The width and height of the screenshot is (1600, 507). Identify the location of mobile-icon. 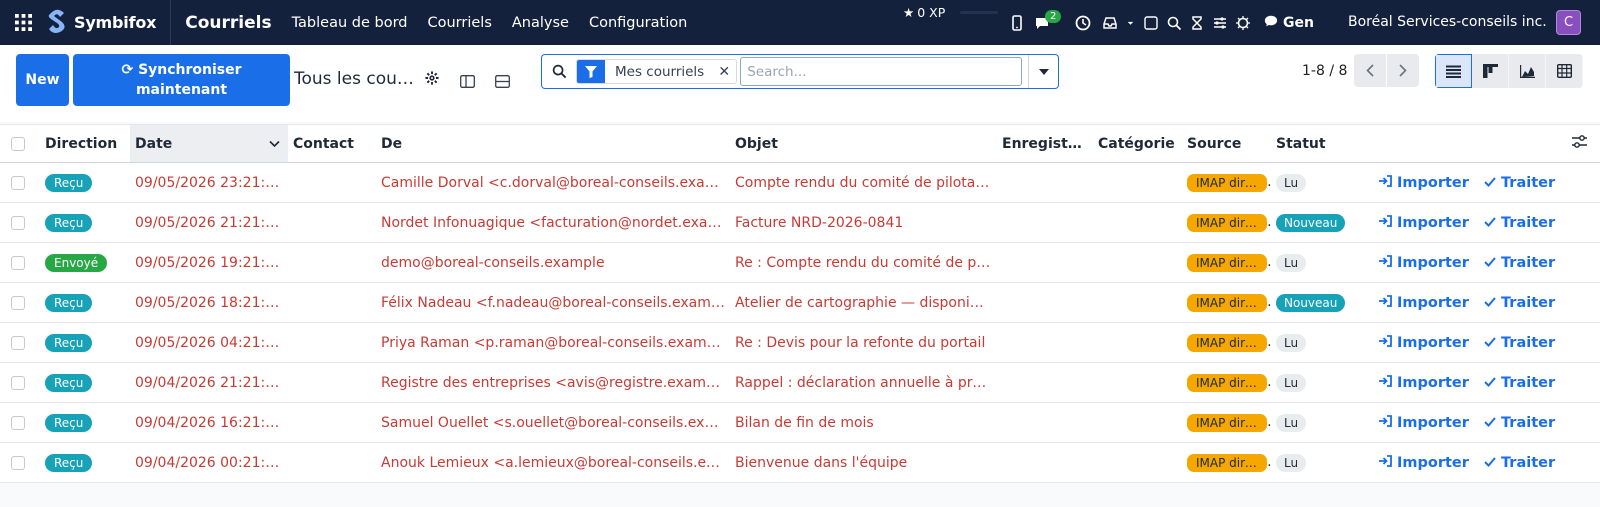
(1016, 22).